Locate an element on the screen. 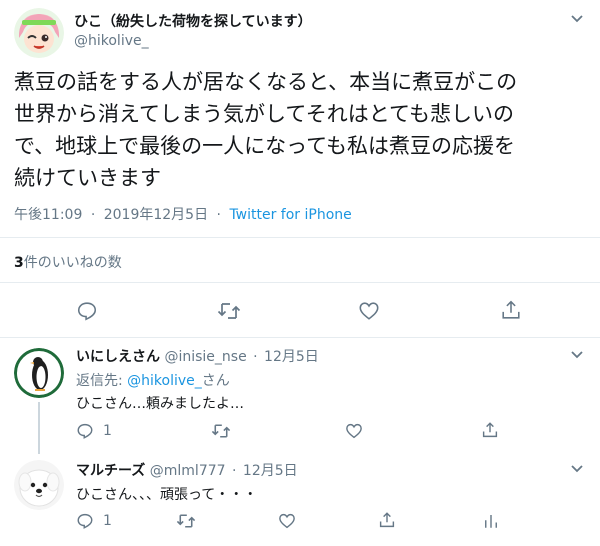 The width and height of the screenshot is (600, 546). likes-label: 件のいいねの数 is located at coordinates (72, 263).